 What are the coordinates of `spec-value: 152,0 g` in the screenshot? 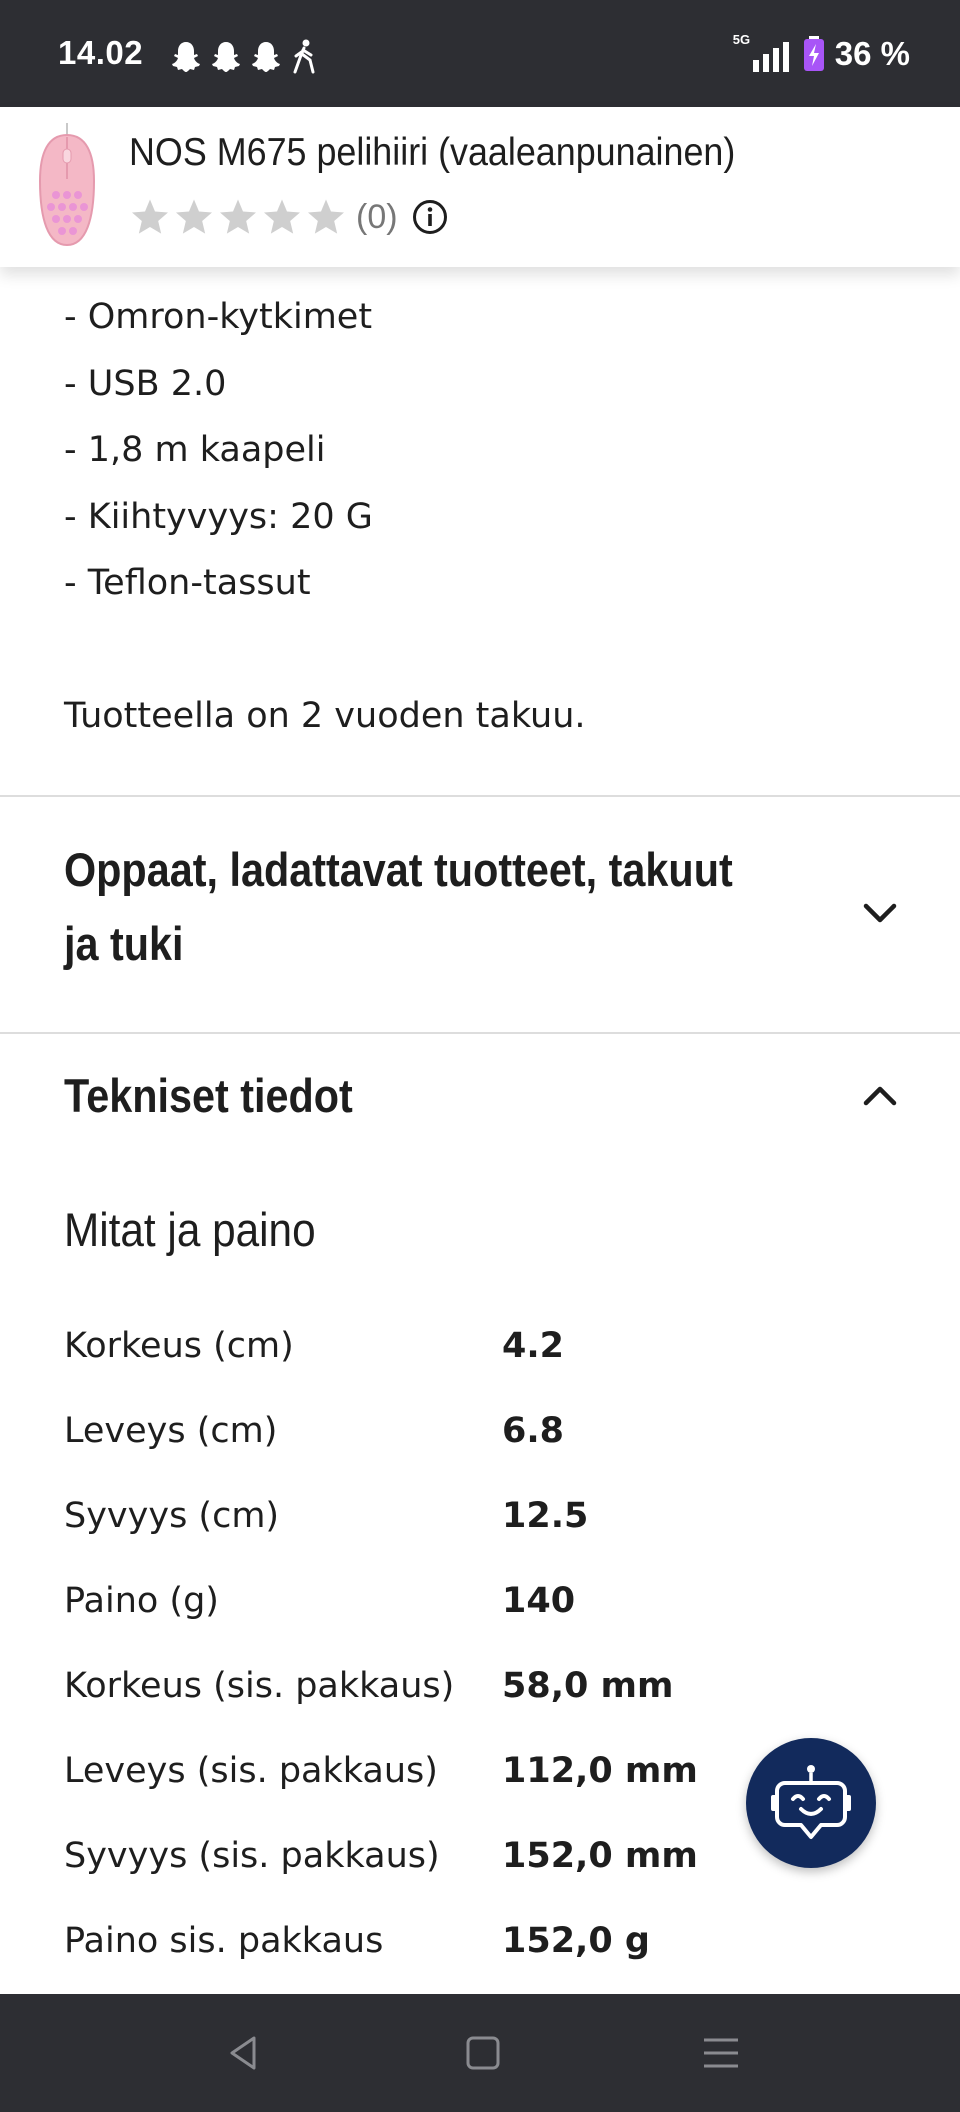 It's located at (576, 1941).